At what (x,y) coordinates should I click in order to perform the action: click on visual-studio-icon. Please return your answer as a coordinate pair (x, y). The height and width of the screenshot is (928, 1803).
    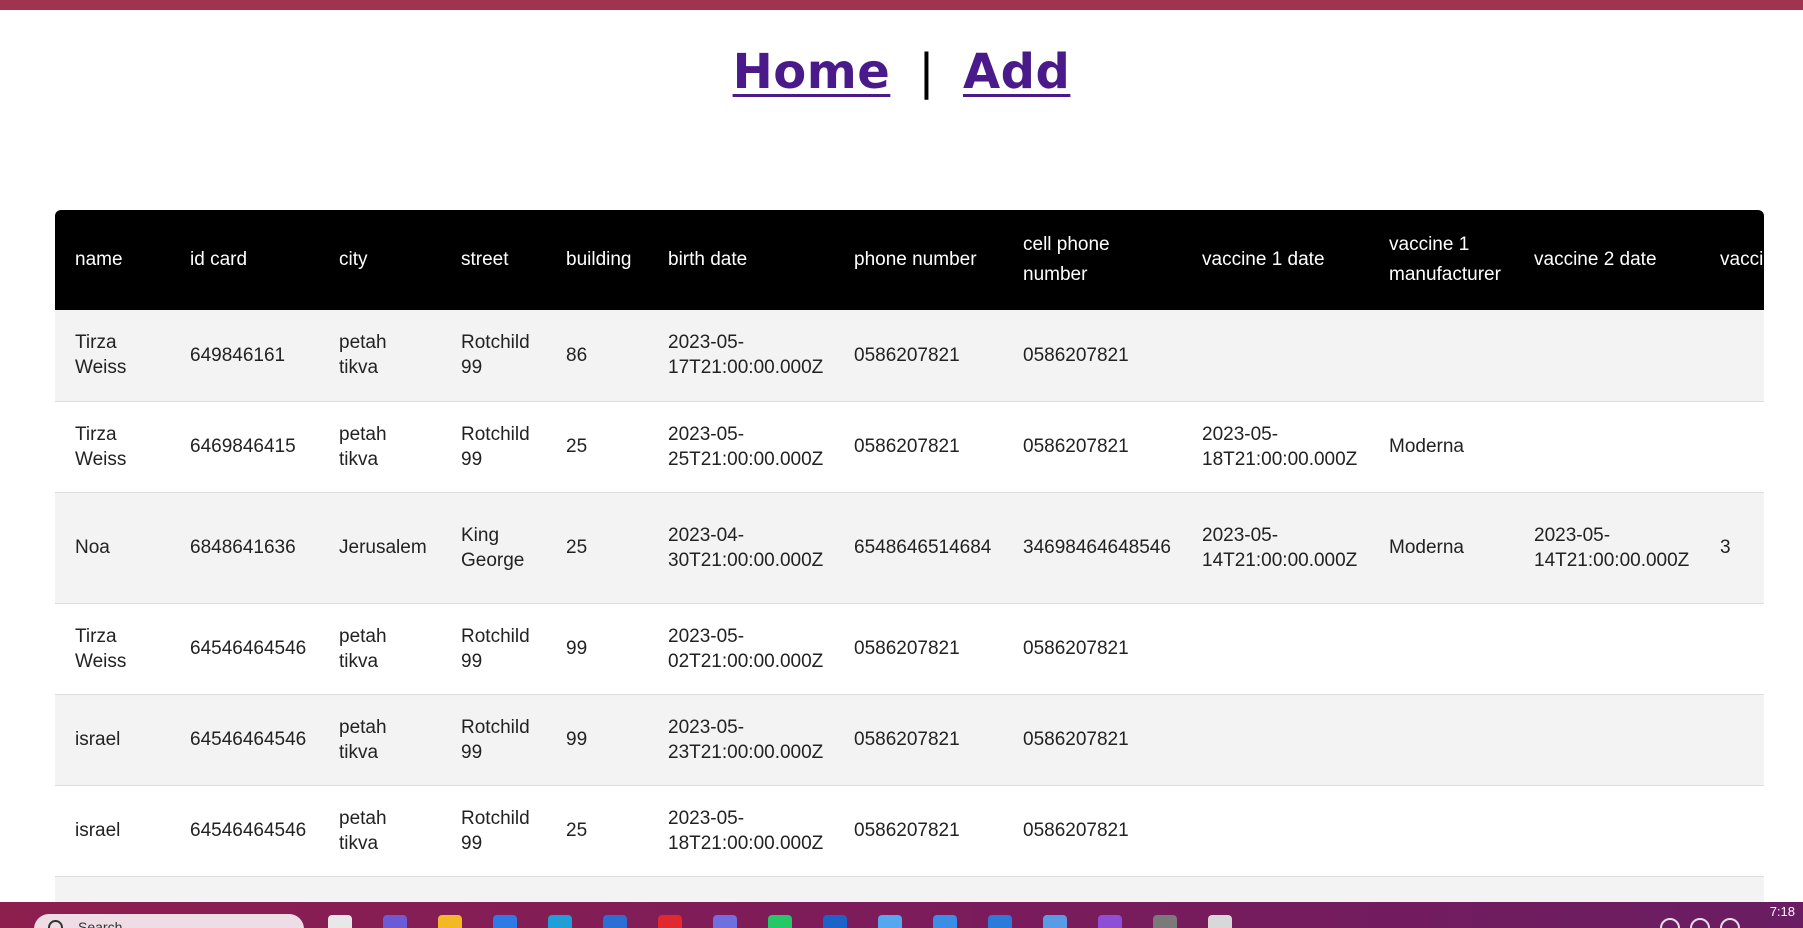
    Looking at the image, I should click on (1110, 921).